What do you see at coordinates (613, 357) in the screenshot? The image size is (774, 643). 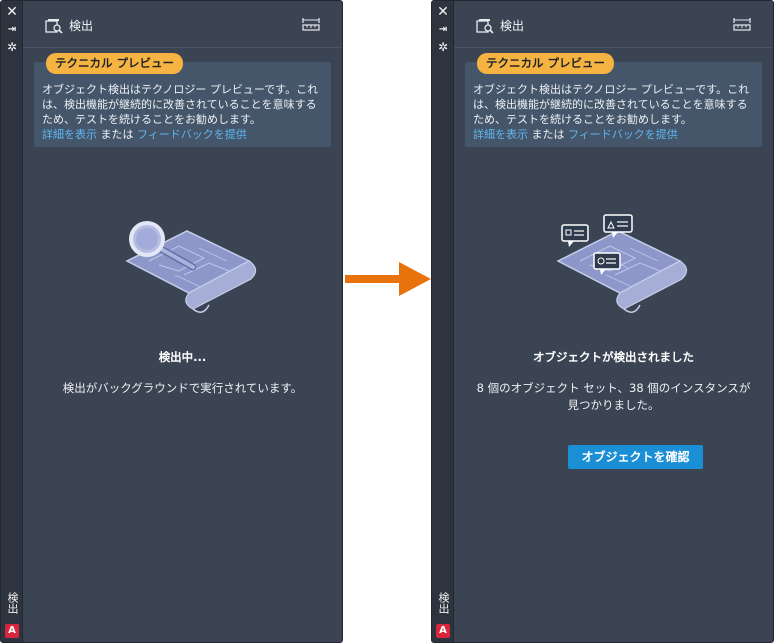 I see `status-title: オブジェクトが検出されました` at bounding box center [613, 357].